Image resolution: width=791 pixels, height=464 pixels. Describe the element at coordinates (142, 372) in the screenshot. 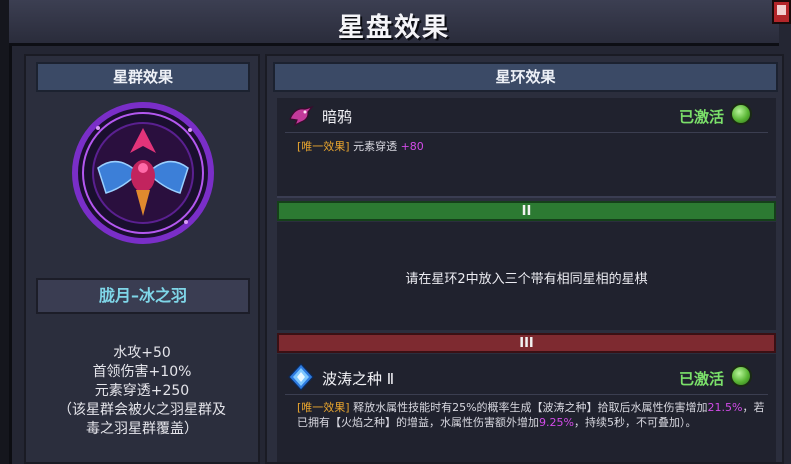

I see `stat-line: 首领伤害+10%` at that location.